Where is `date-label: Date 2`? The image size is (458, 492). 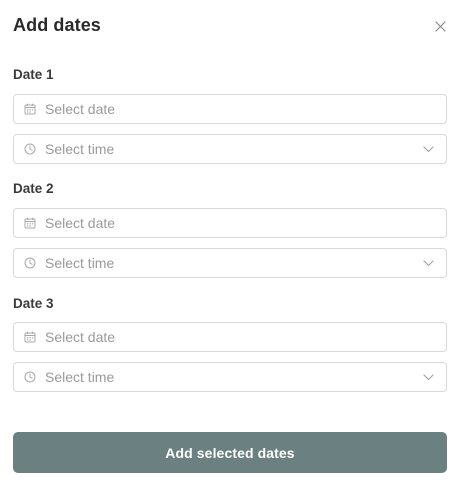 date-label: Date 2 is located at coordinates (33, 188).